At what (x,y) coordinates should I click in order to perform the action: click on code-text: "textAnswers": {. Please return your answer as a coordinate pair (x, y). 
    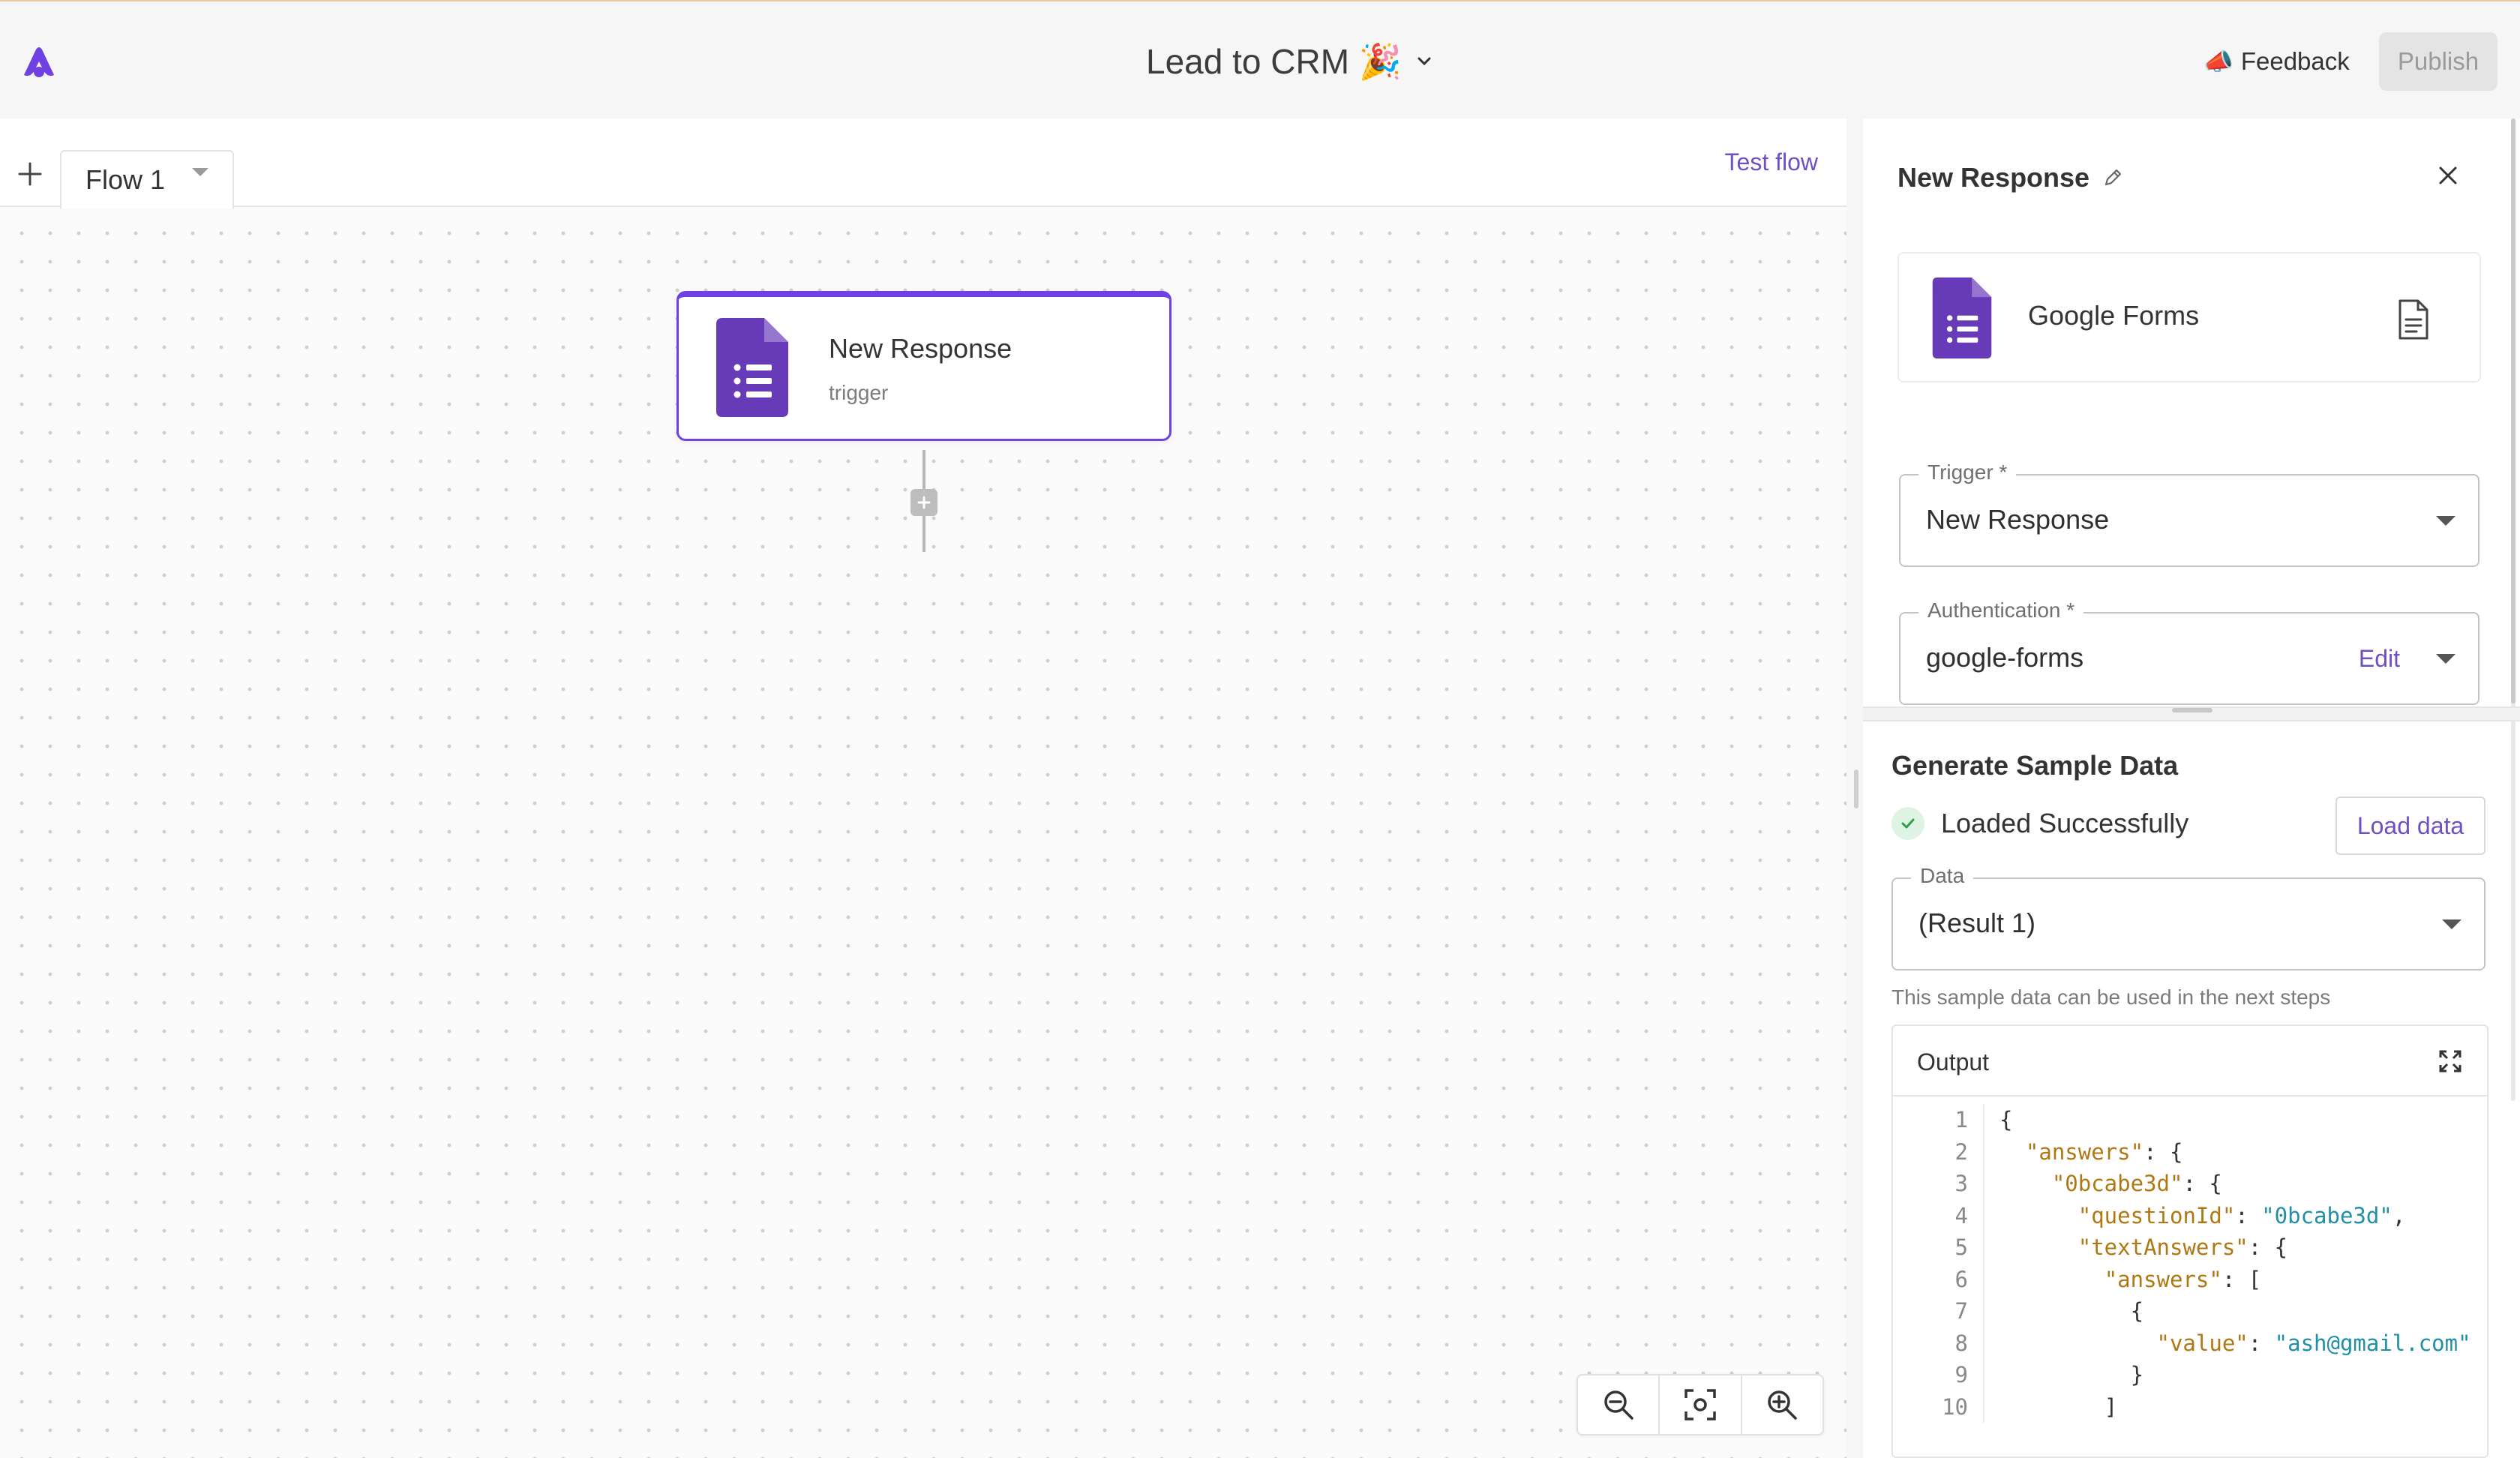
    Looking at the image, I should click on (2183, 1247).